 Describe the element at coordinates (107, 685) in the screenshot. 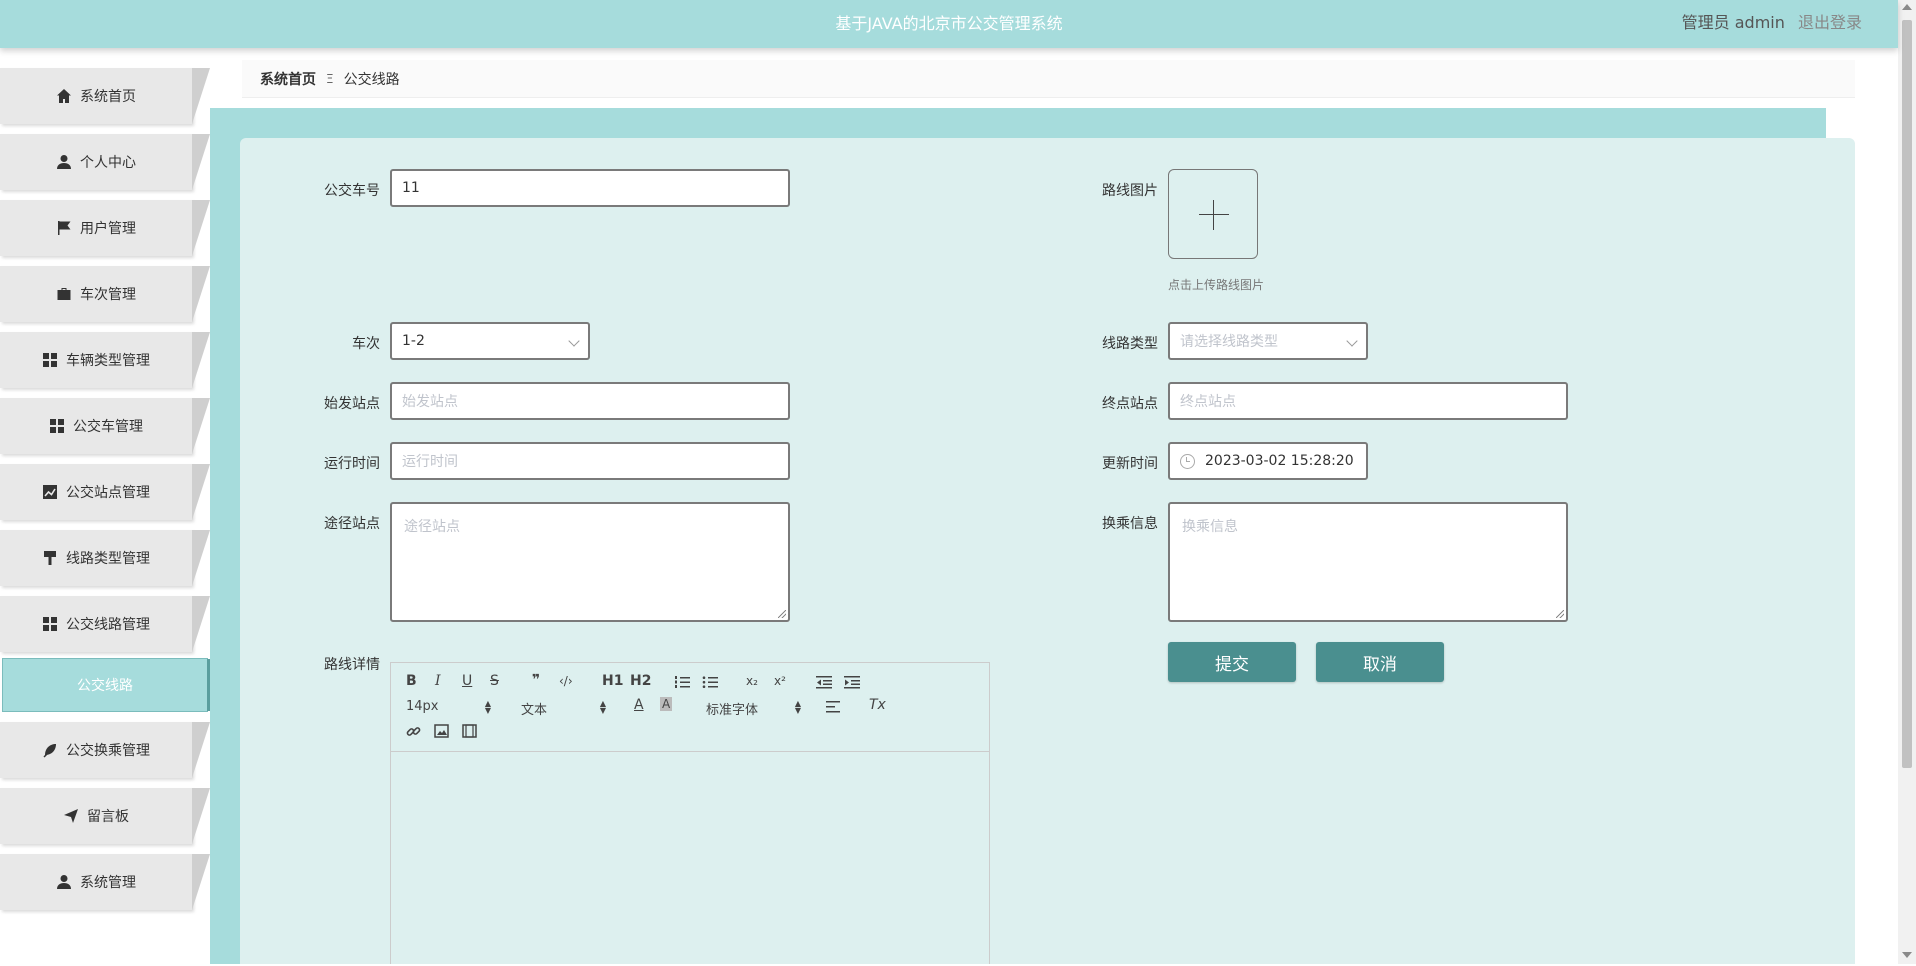

I see `sidebar-subitem-route: 公交线路` at that location.